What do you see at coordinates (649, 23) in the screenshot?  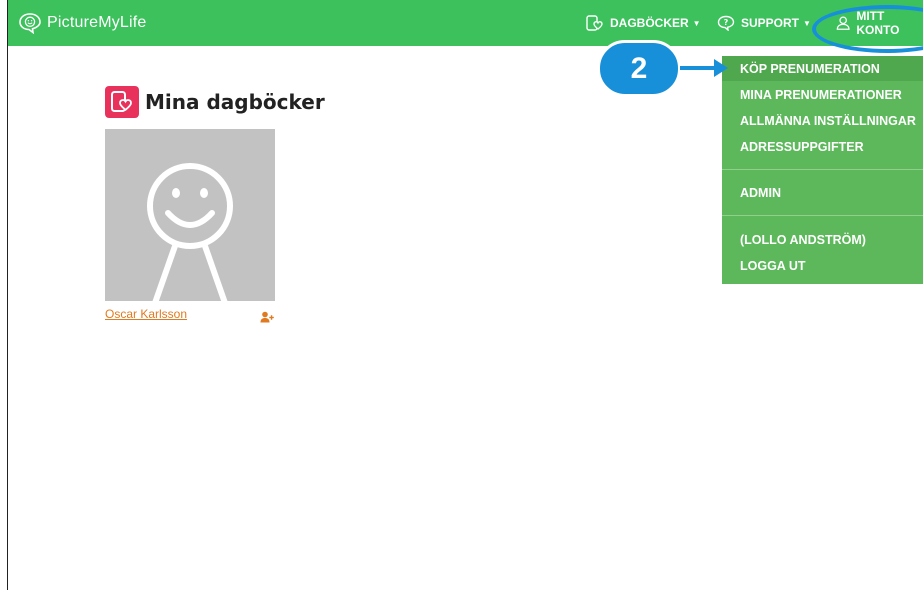 I see `nav-diaries-label: DAGBÖCKER` at bounding box center [649, 23].